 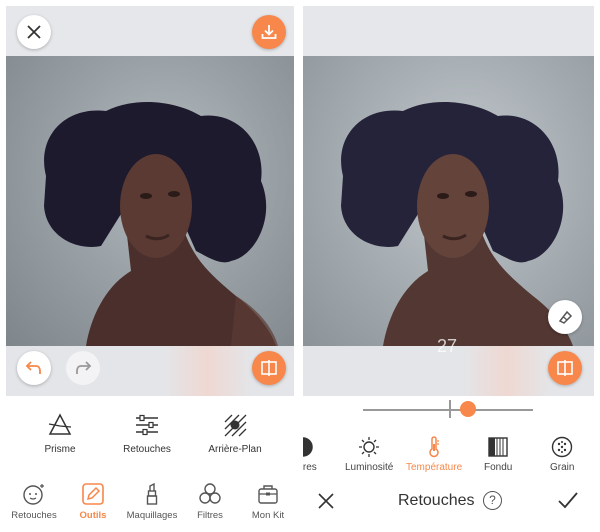 I want to click on fade-icon, so click(x=498, y=447).